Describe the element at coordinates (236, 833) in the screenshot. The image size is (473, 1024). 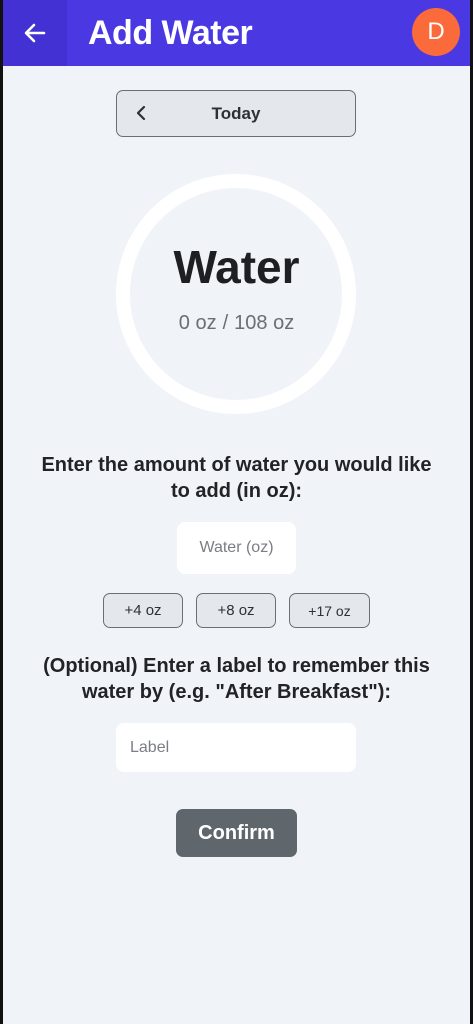
I see `confirm-button: Confirm` at that location.